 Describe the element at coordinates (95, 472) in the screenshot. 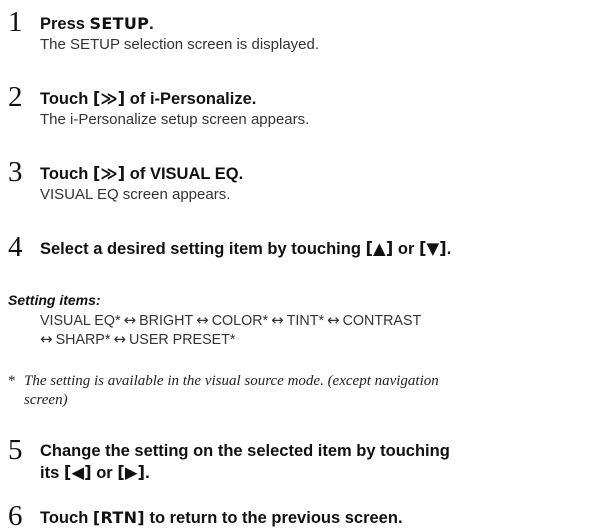

I see `step-title-line-2: its [◀] or [▶].` at that location.